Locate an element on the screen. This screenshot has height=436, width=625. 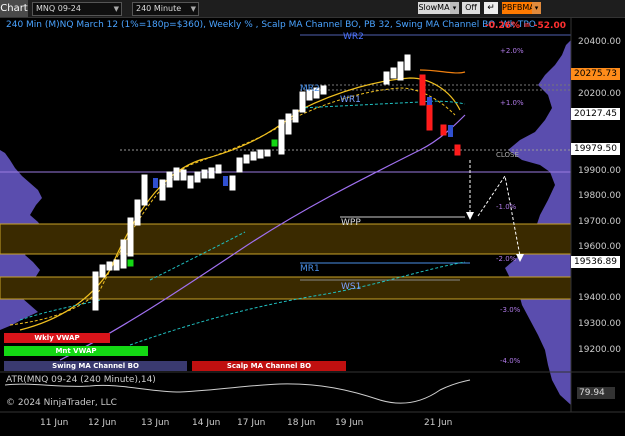
wr1-label: WR1 is located at coordinates (350, 100).